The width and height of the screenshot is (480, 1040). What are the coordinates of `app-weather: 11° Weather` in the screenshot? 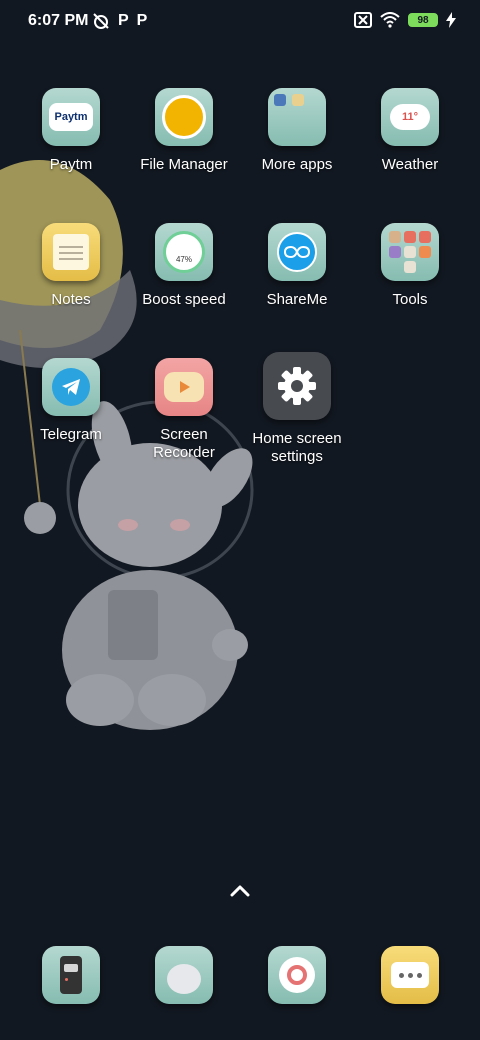 It's located at (410, 131).